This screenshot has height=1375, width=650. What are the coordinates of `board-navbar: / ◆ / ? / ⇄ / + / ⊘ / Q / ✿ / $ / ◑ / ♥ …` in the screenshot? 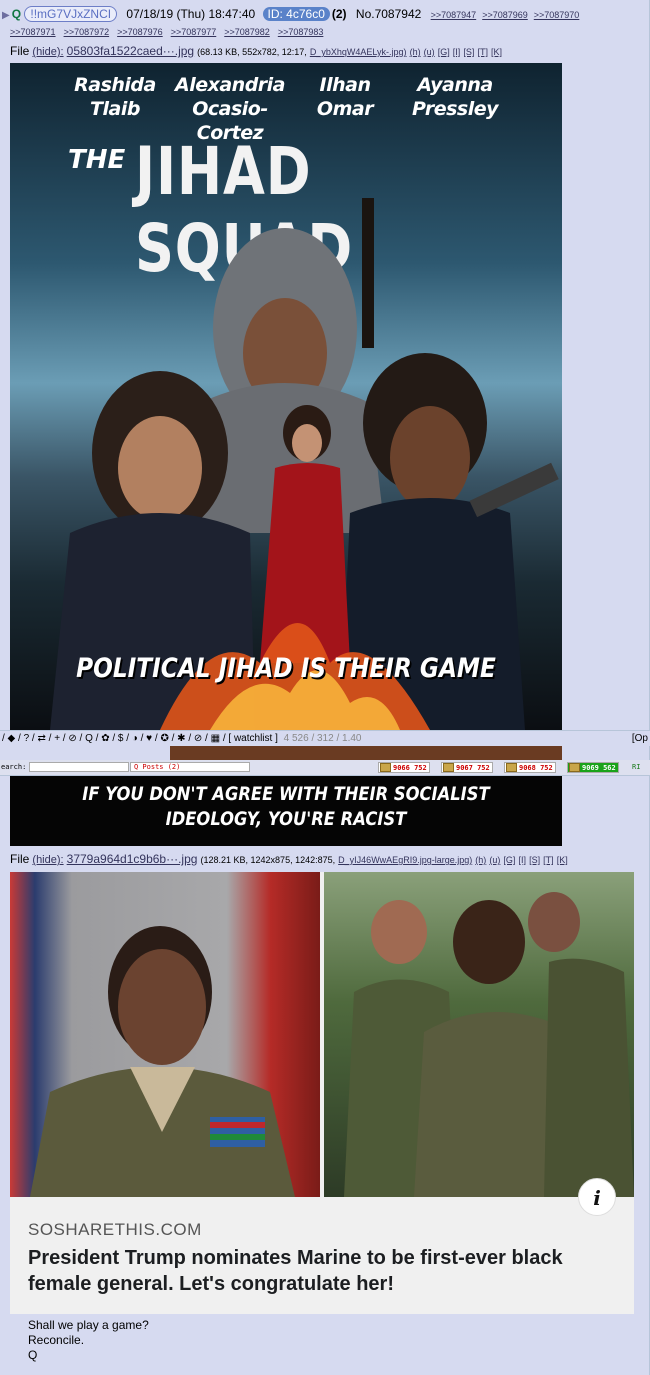 It's located at (325, 738).